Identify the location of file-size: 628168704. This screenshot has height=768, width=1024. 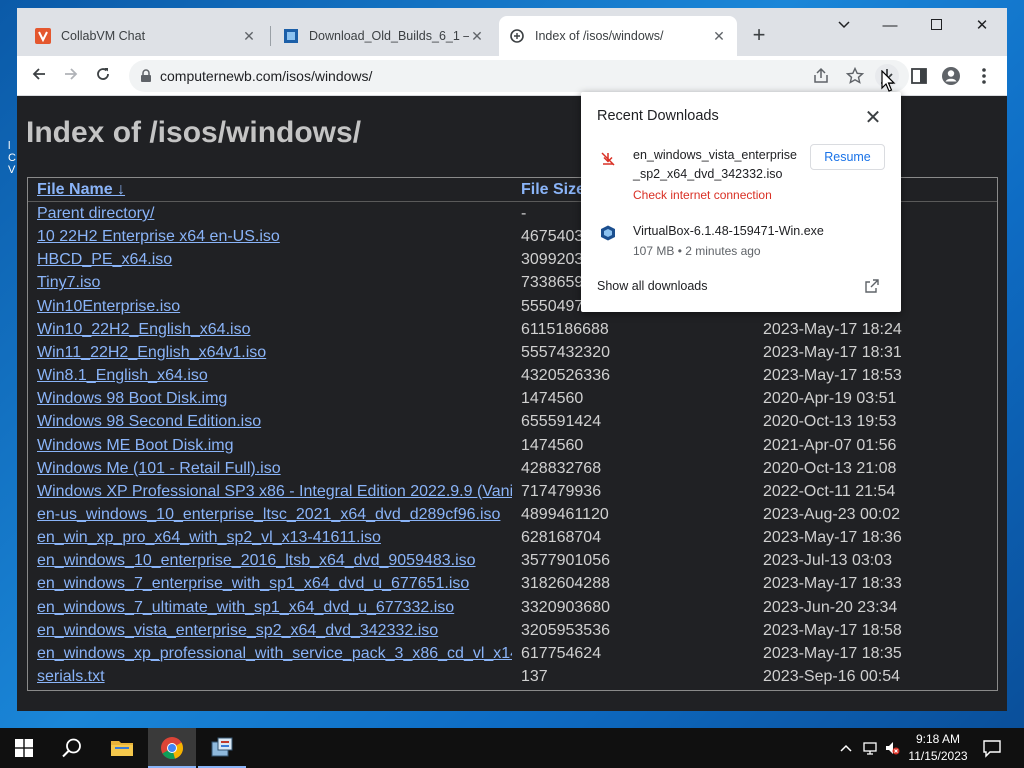
(561, 538).